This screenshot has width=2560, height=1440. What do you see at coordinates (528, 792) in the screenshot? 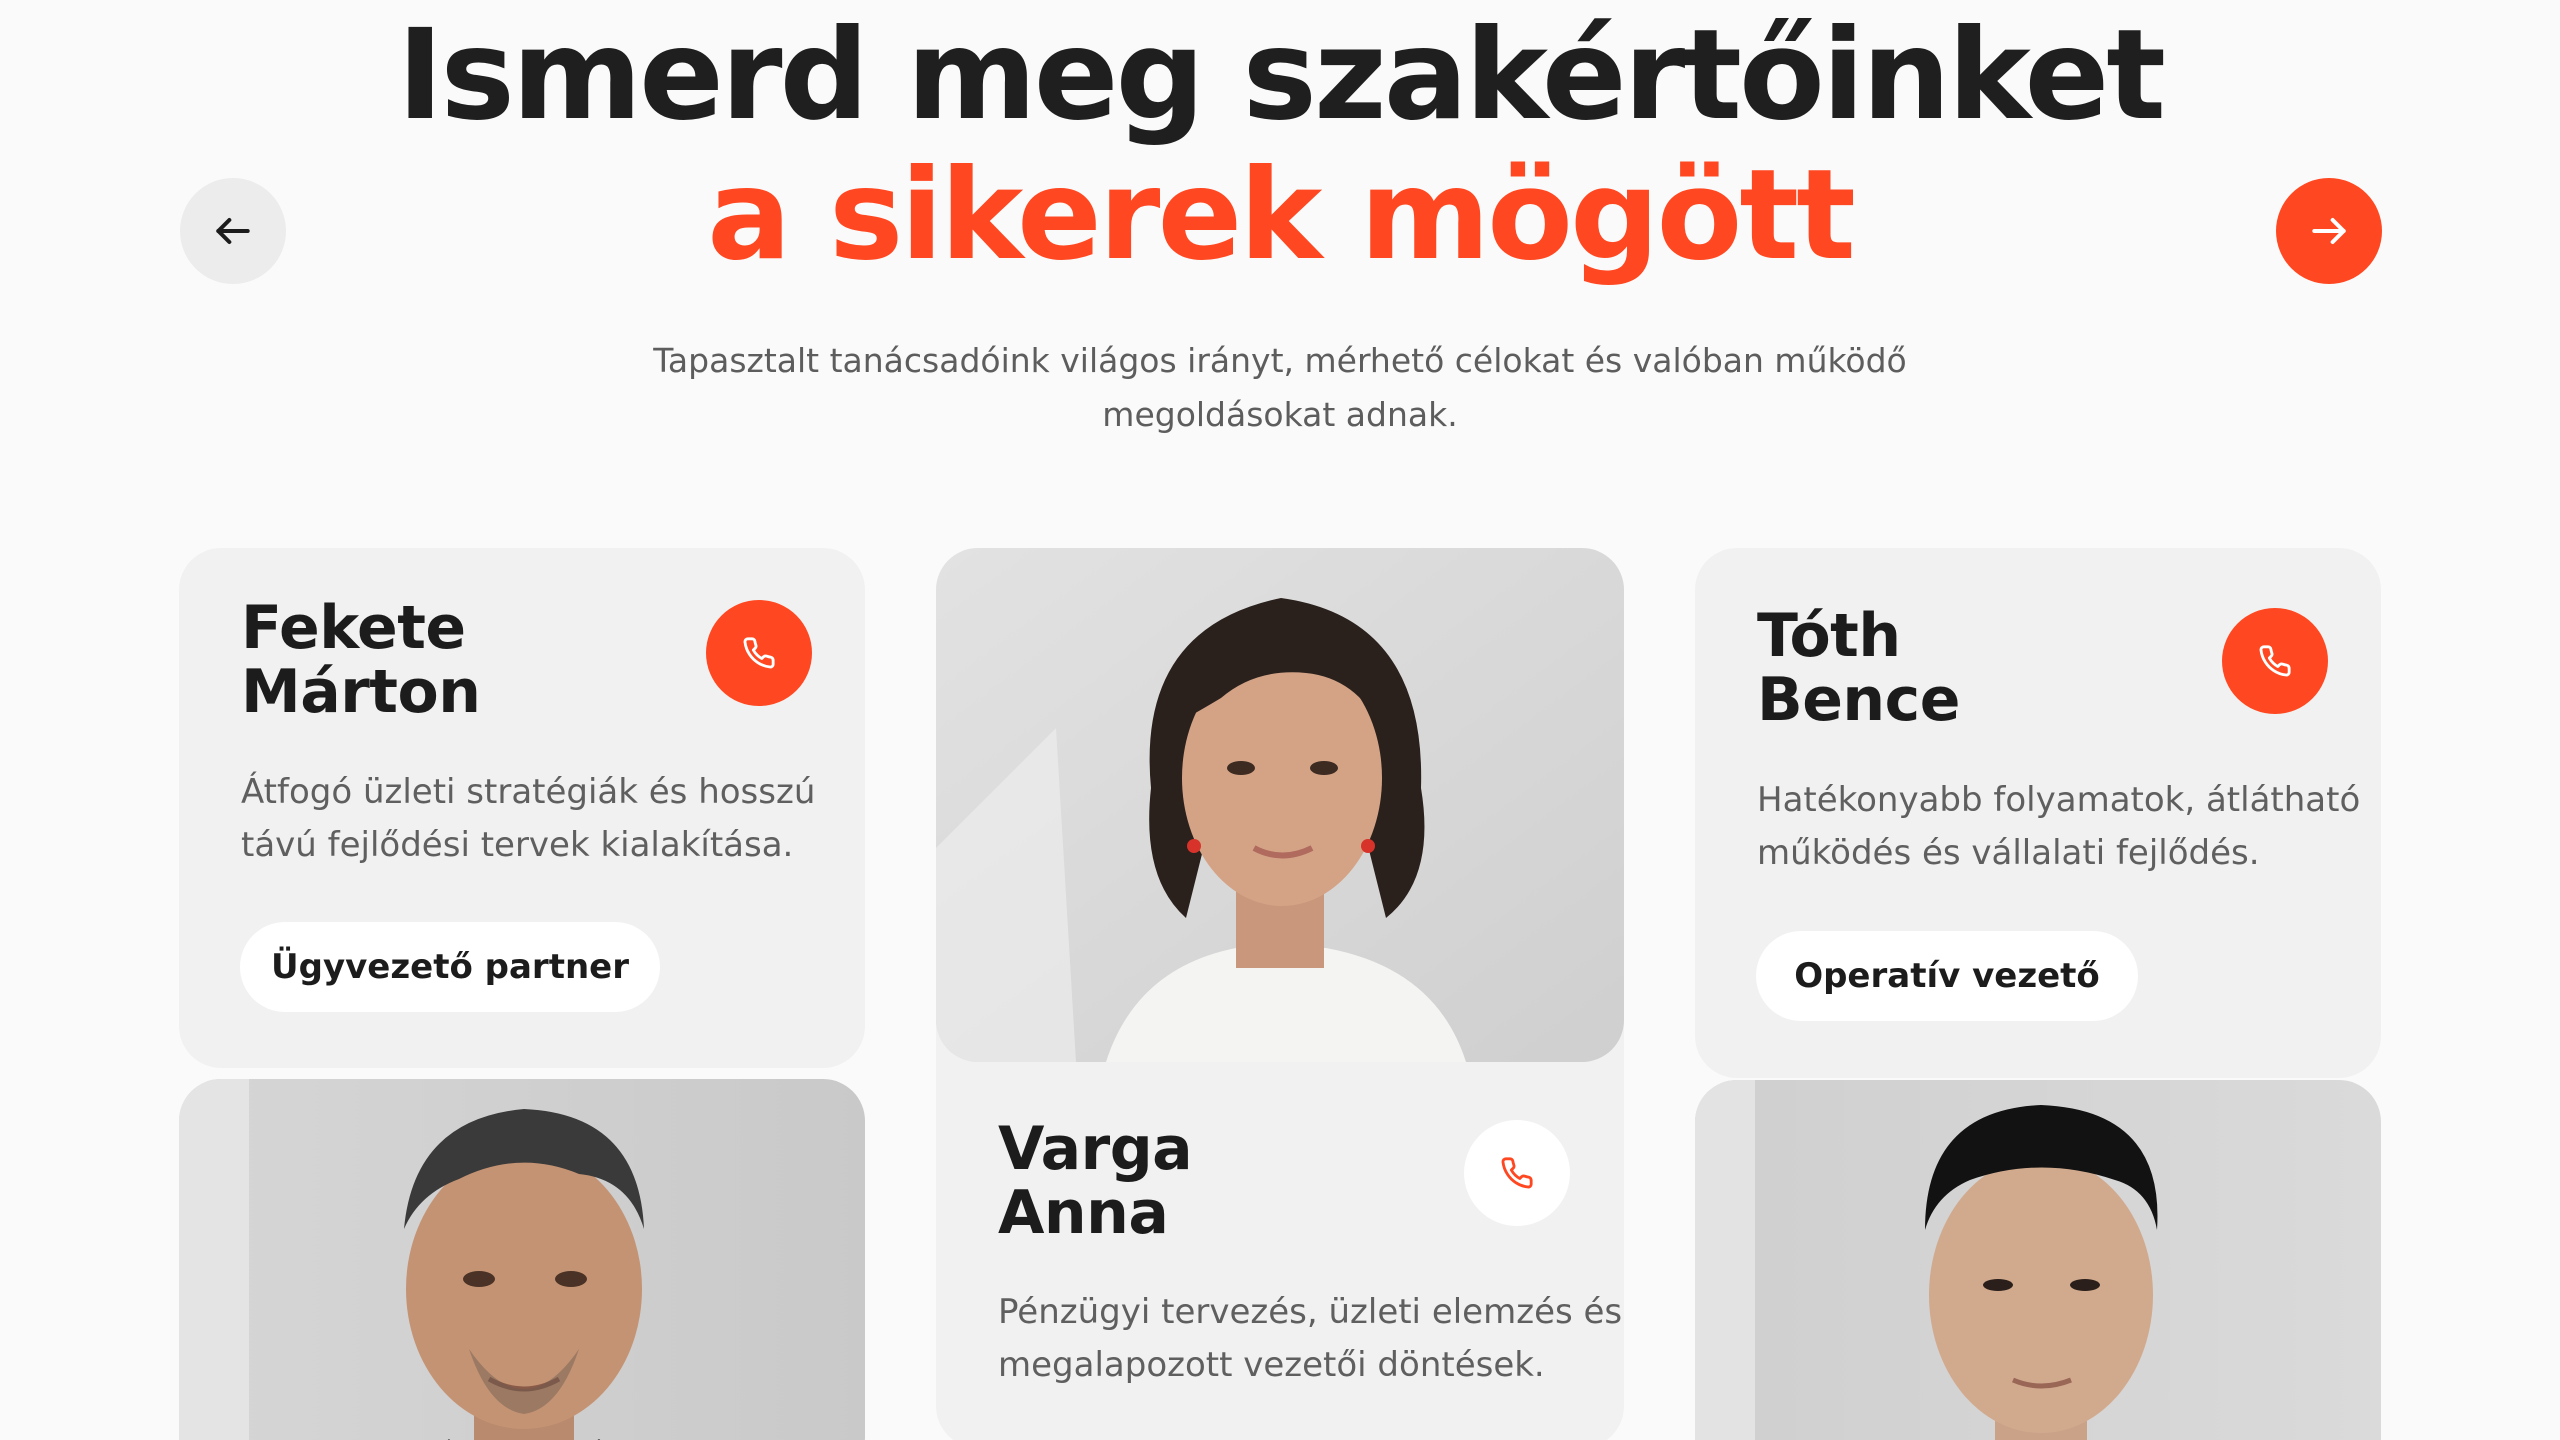
I see `description-line: Átfogó üzleti stratégiák és hosszú` at bounding box center [528, 792].